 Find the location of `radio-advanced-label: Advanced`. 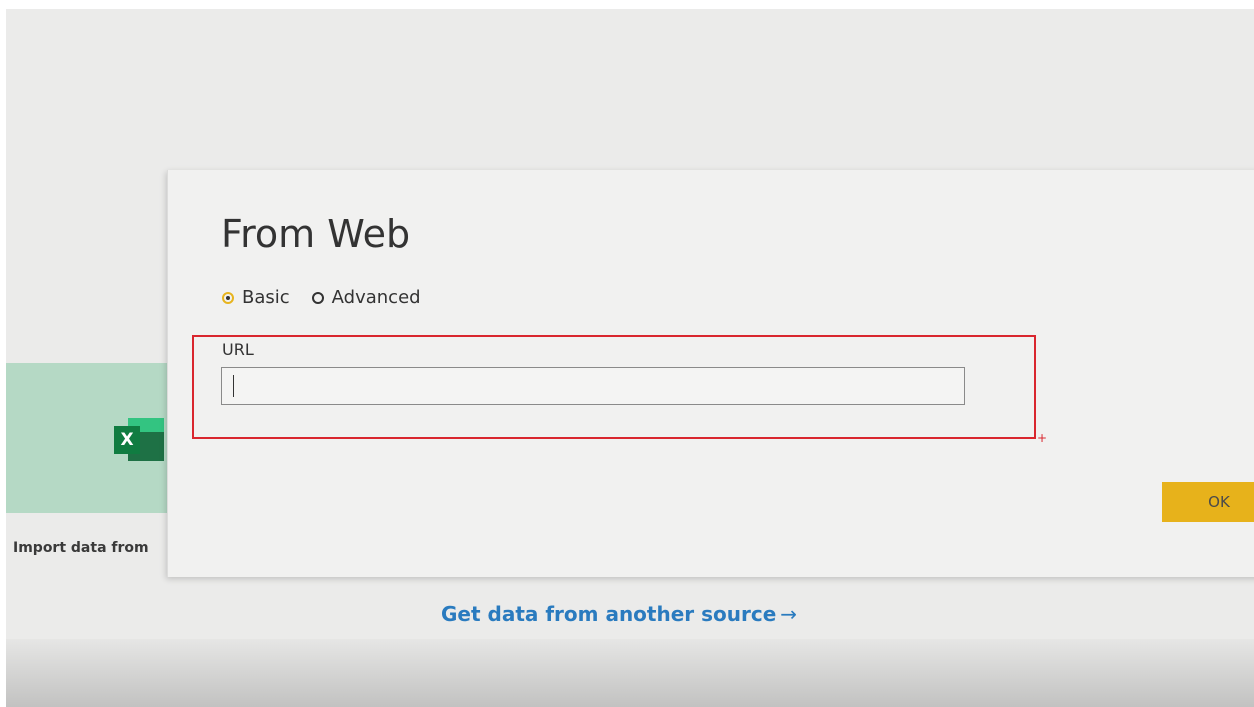

radio-advanced-label: Advanced is located at coordinates (376, 297).